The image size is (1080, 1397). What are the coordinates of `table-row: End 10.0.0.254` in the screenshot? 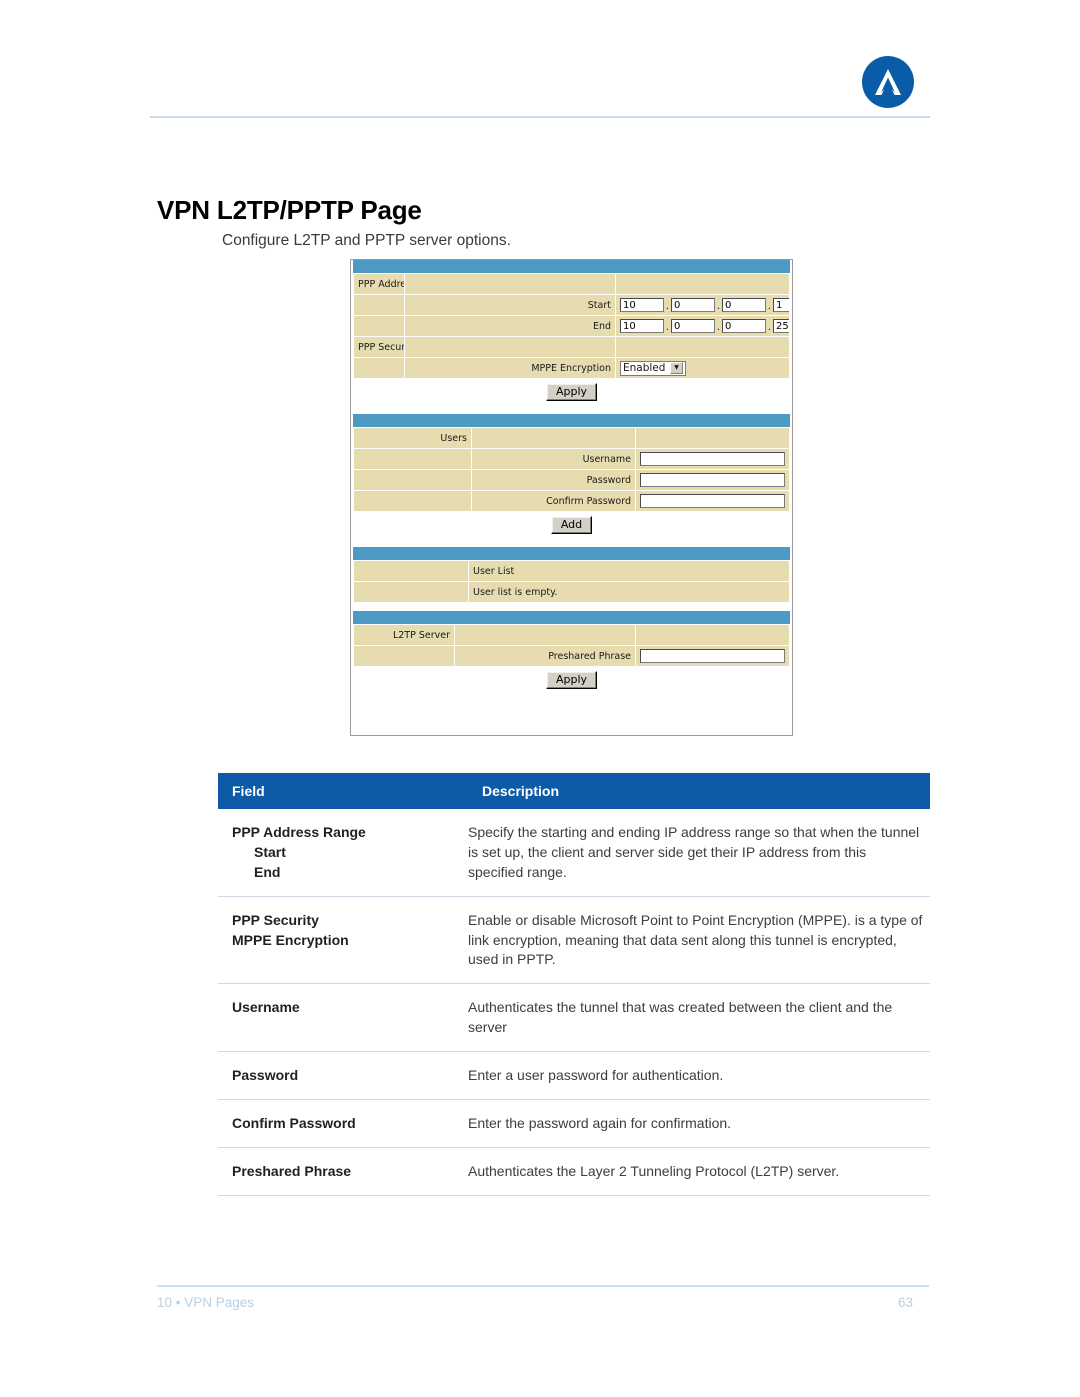 It's located at (571, 326).